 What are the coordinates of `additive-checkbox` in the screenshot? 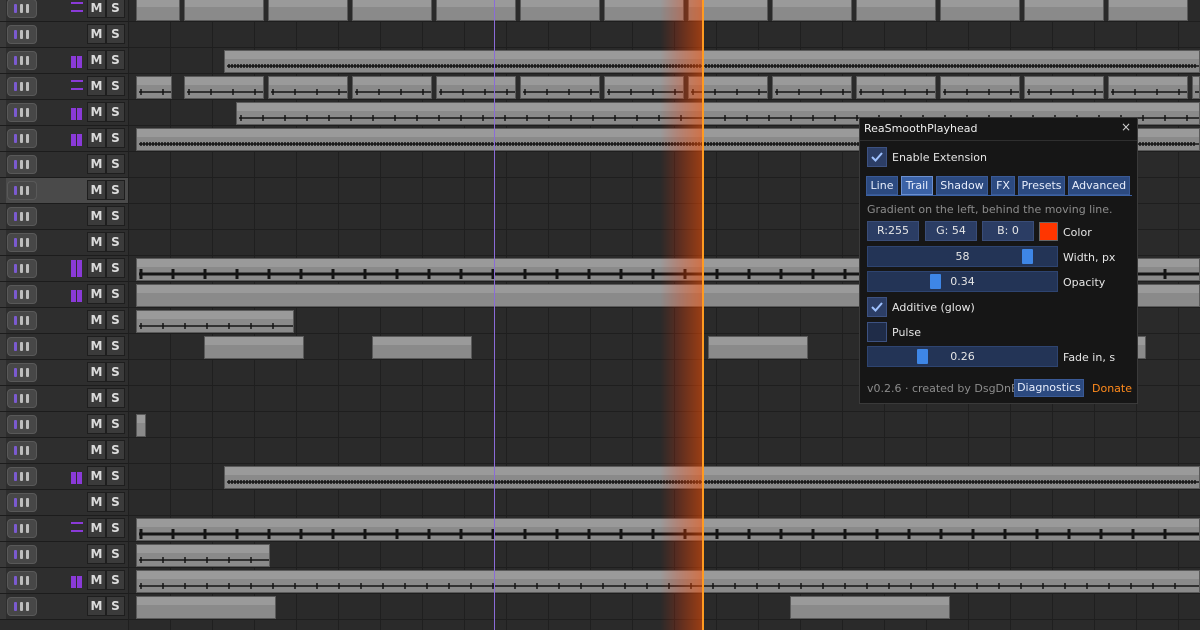 It's located at (877, 307).